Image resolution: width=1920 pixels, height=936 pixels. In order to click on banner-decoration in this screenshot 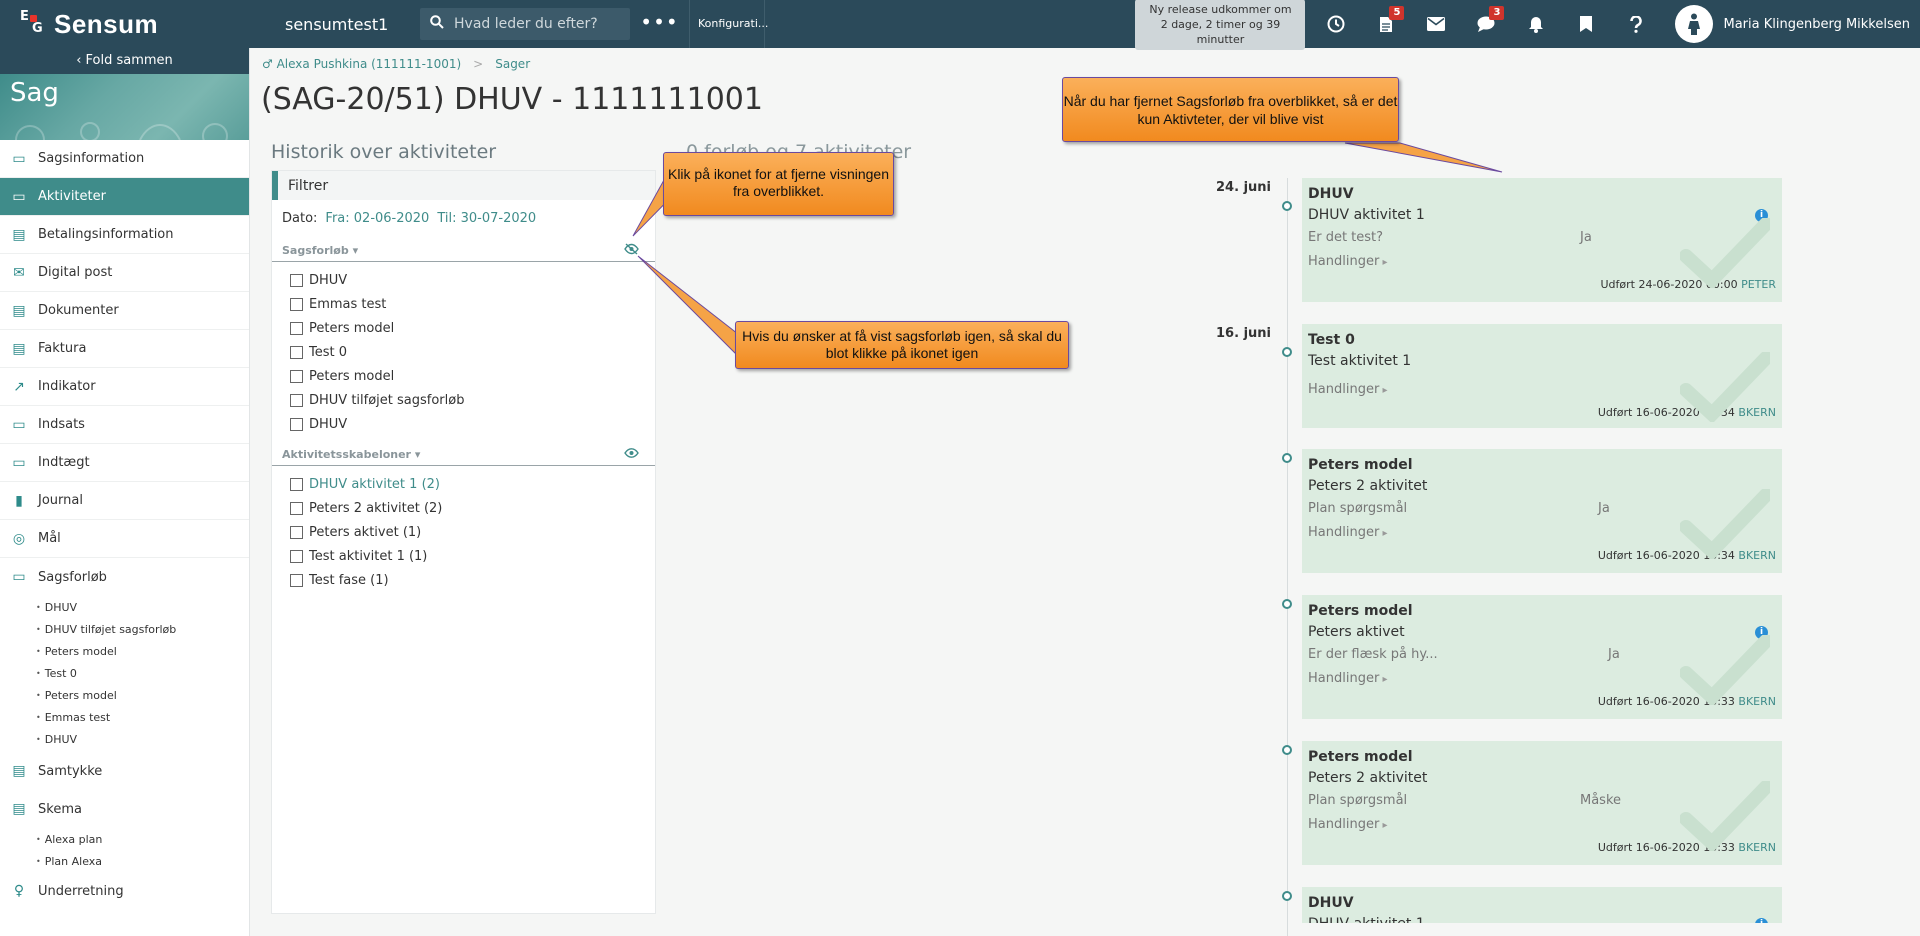, I will do `click(121, 131)`.